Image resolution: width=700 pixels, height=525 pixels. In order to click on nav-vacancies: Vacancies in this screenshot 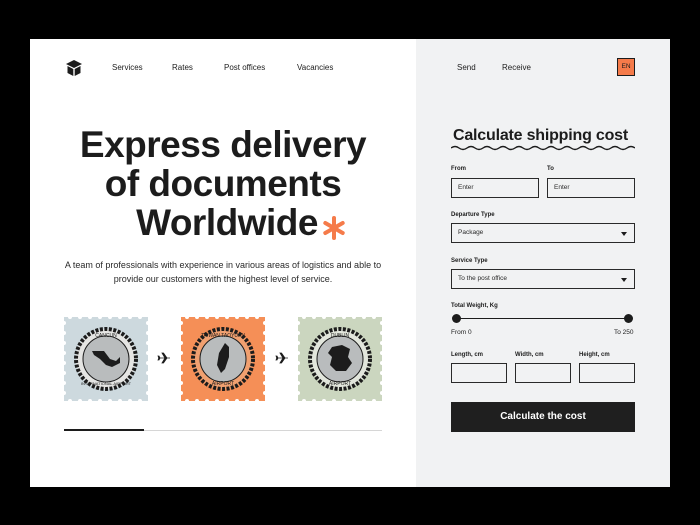, I will do `click(315, 67)`.